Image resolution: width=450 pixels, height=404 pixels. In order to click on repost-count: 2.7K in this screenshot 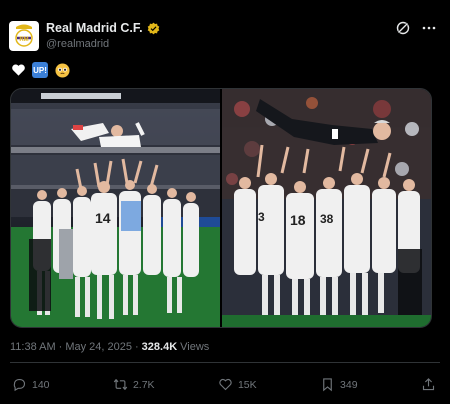, I will do `click(143, 384)`.